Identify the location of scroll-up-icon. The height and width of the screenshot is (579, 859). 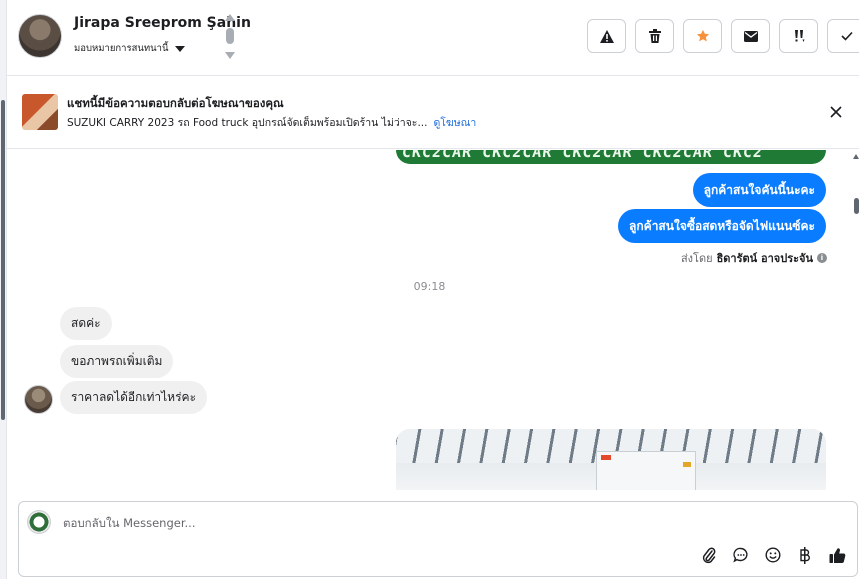
(856, 156).